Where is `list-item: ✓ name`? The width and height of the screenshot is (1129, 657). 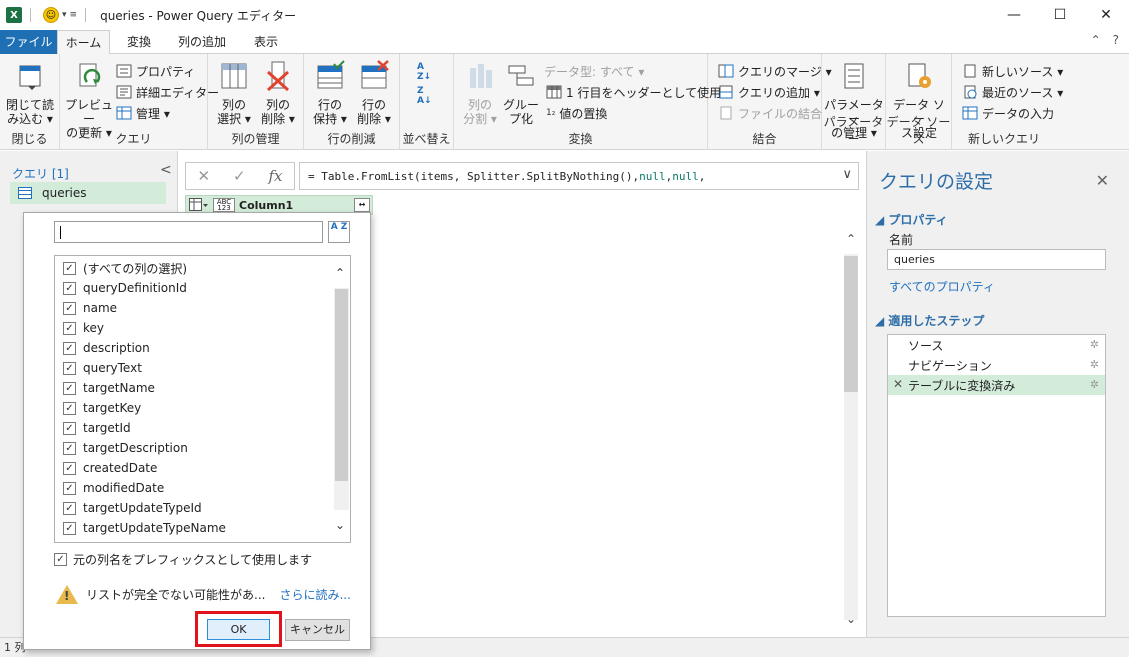
list-item: ✓ name is located at coordinates (90, 308).